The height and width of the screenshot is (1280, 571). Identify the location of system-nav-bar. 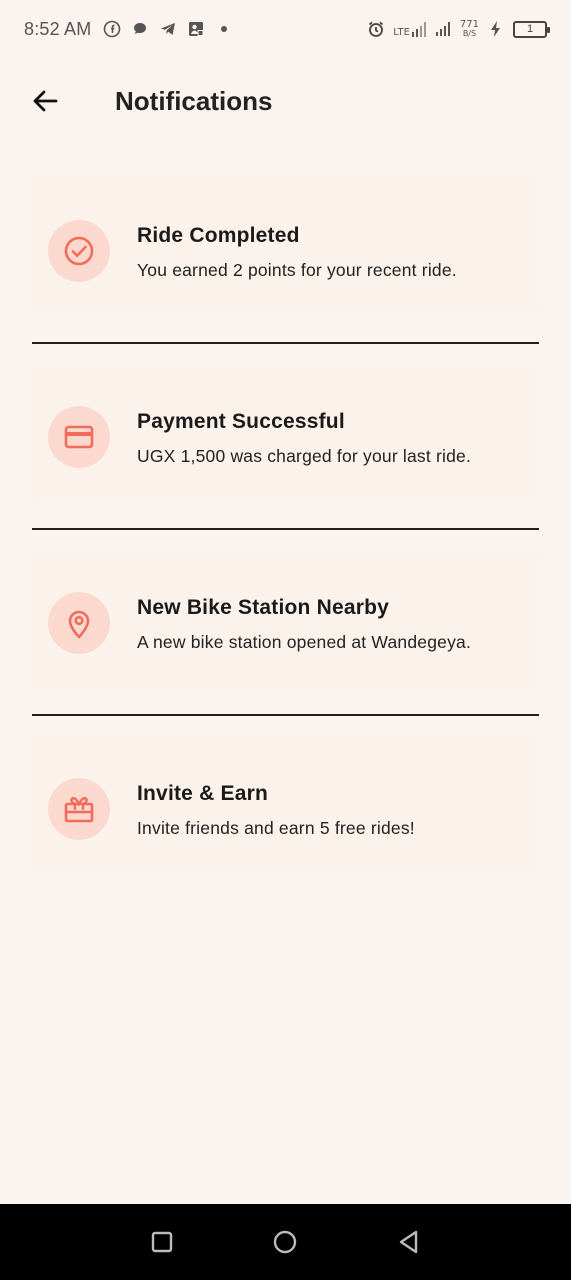
(285, 1242).